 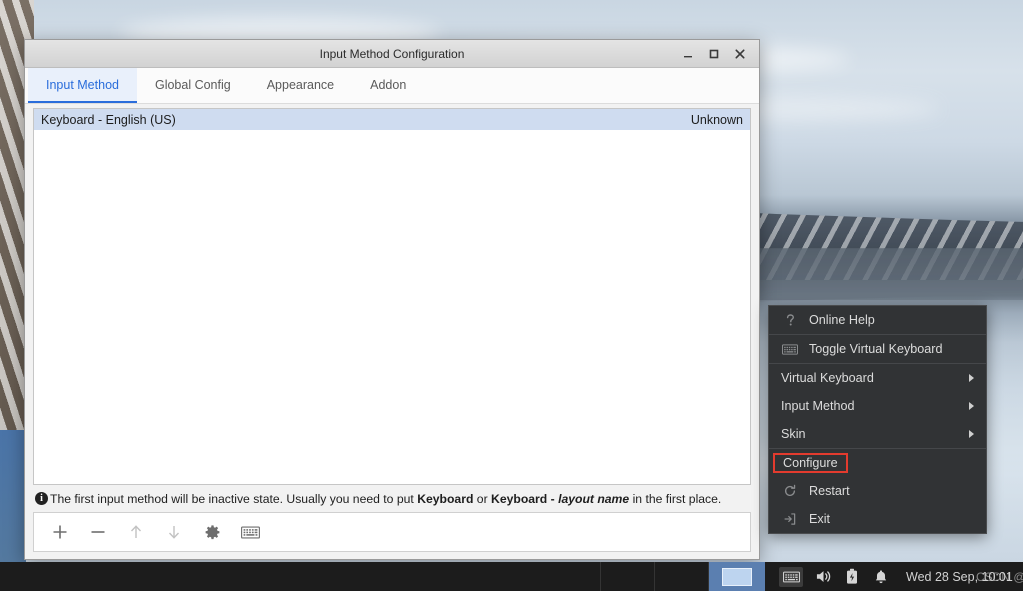 I want to click on menu-item-configure: Configure, so click(x=877, y=463).